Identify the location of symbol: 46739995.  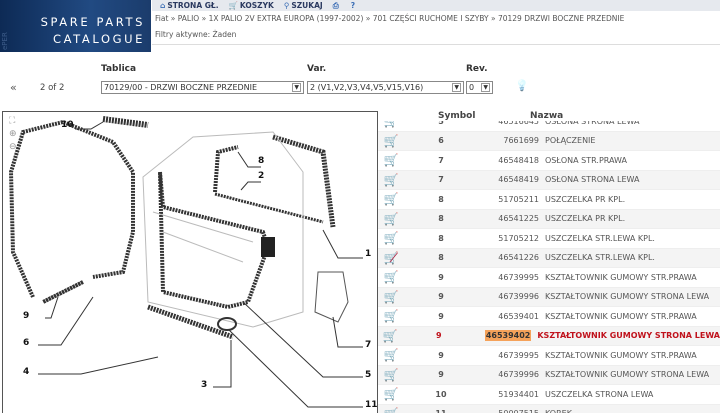
(518, 277).